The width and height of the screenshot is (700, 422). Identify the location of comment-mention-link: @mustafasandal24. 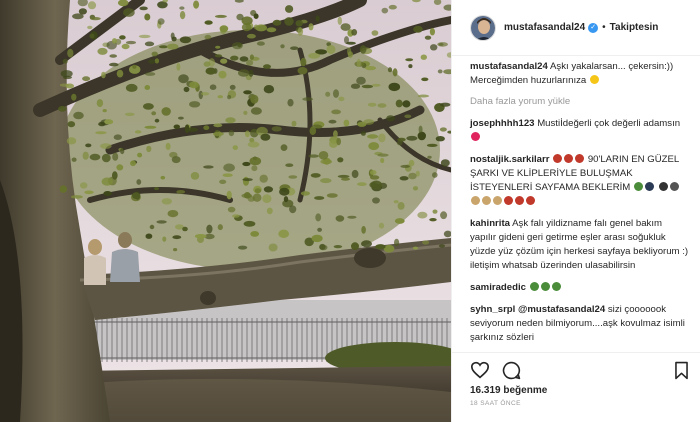
(561, 309).